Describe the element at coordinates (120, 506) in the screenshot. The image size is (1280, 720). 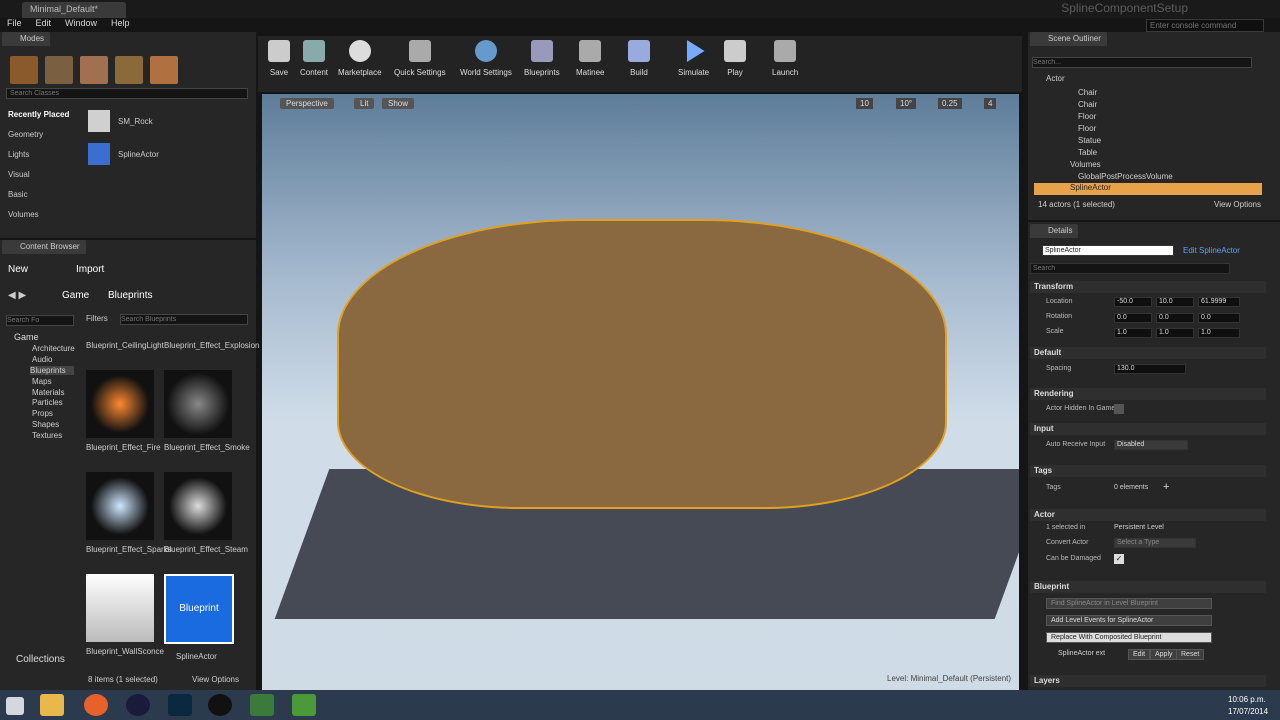
I see `sparks-thumbnail` at that location.